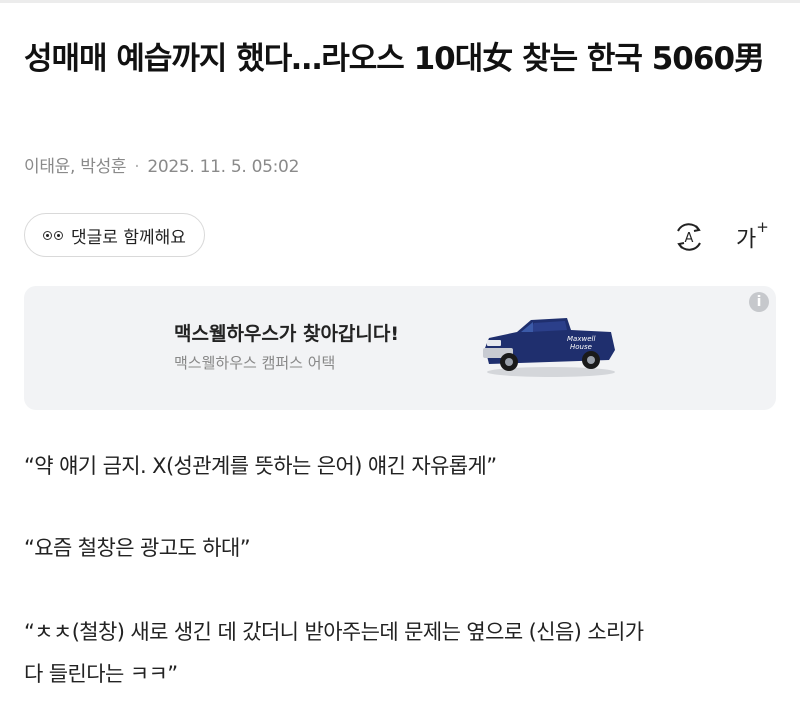  Describe the element at coordinates (128, 237) in the screenshot. I see `comment-button-label: 댓글로 함께해요` at that location.